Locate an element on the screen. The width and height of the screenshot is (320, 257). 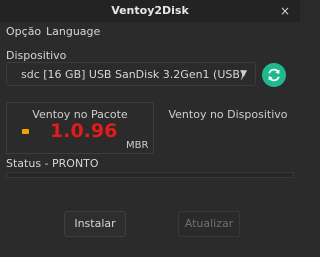
refresh-button is located at coordinates (274, 75).